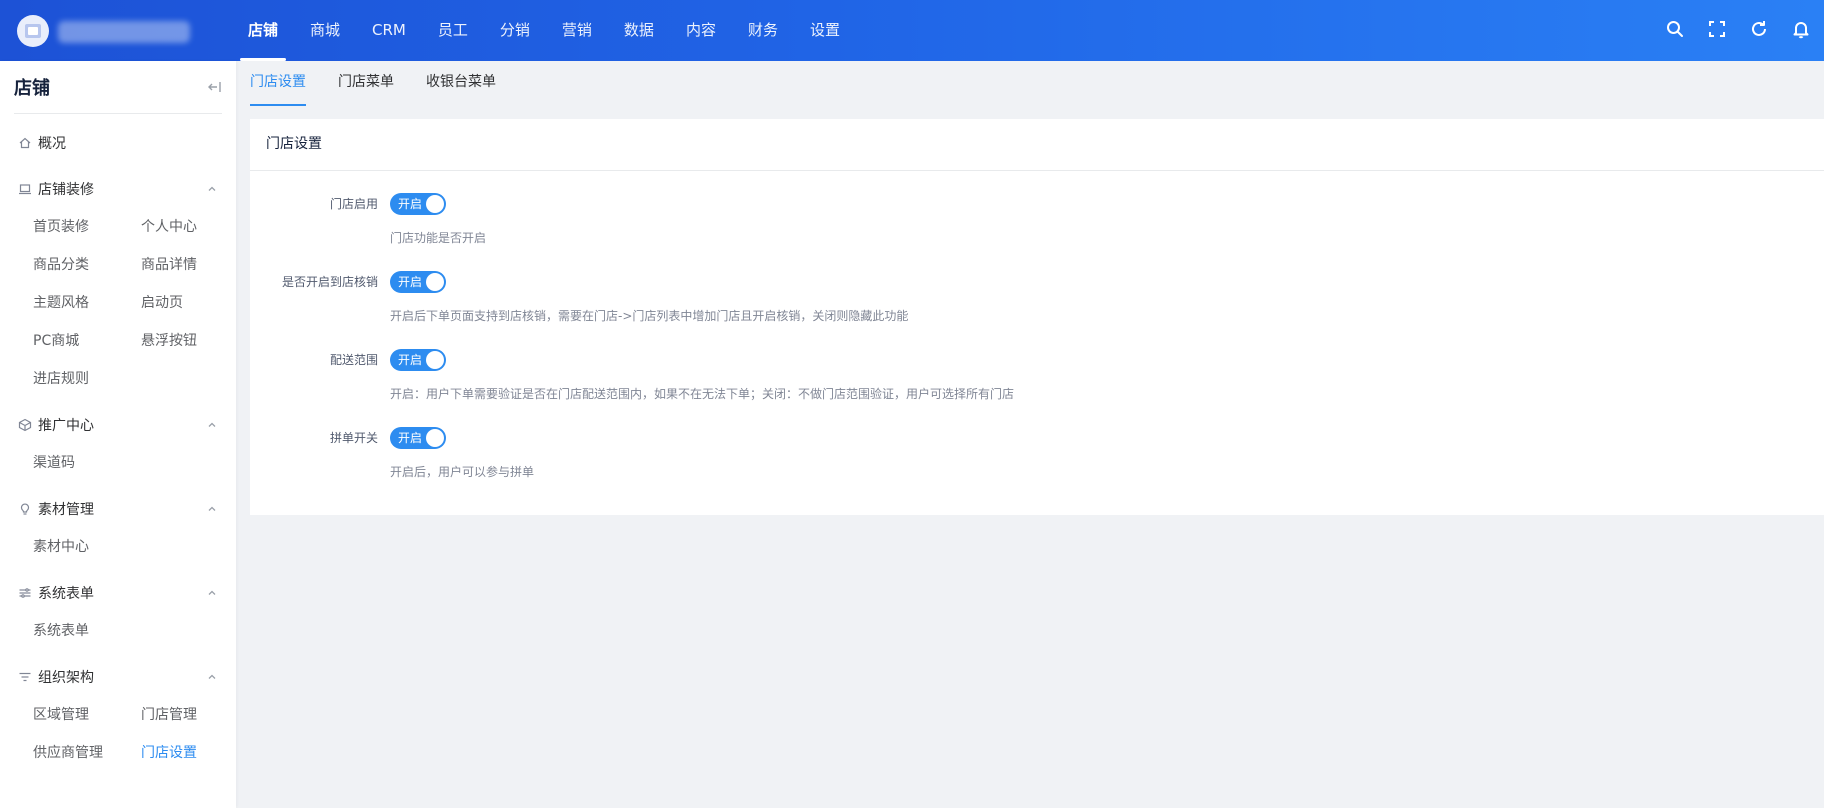 The width and height of the screenshot is (1824, 808). What do you see at coordinates (32, 88) in the screenshot?
I see `sidebar-title: 店铺` at bounding box center [32, 88].